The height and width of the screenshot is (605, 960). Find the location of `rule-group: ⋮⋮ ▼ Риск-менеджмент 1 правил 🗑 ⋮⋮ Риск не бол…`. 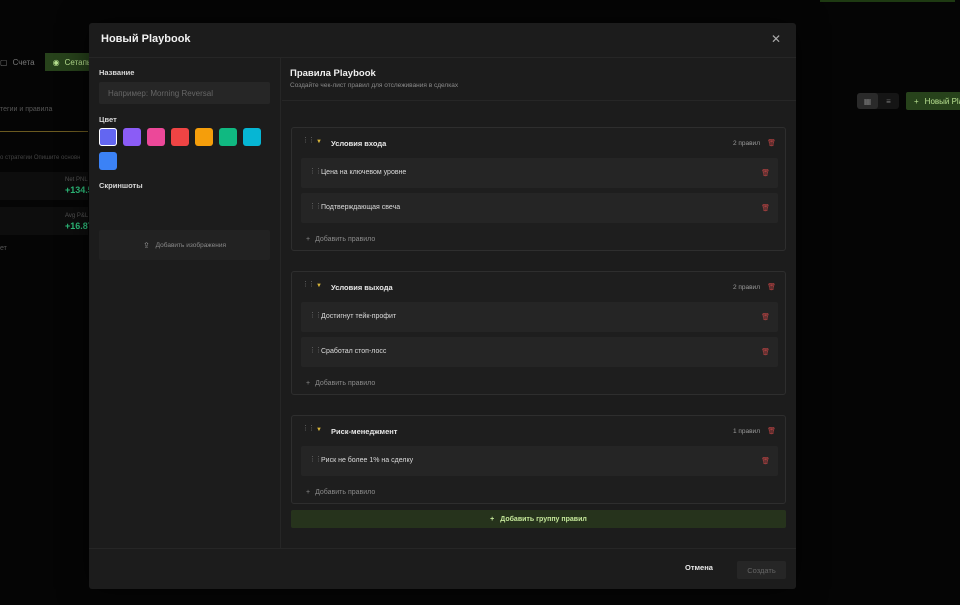

rule-group: ⋮⋮ ▼ Риск-менеджмент 1 правил 🗑 ⋮⋮ Риск не бол… is located at coordinates (538, 459).